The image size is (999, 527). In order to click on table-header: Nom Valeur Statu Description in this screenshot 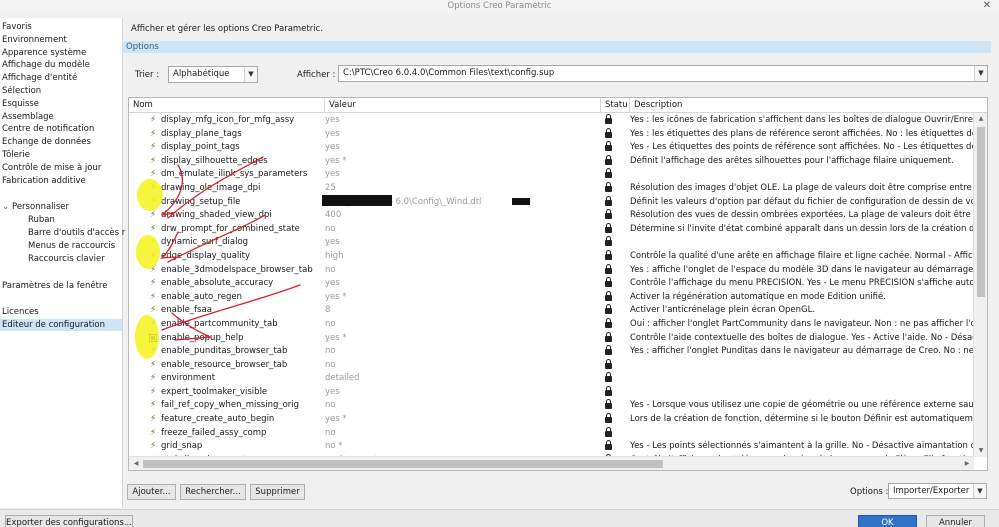, I will do `click(558, 105)`.